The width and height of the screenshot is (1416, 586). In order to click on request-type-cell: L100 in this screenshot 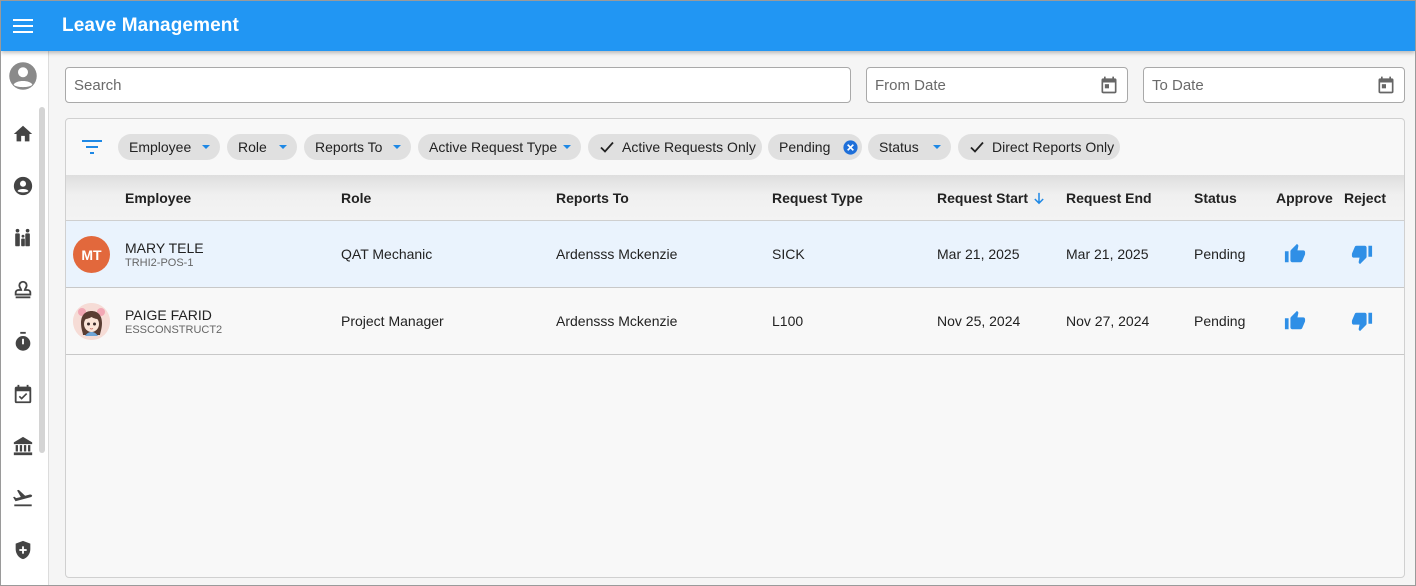, I will do `click(788, 321)`.